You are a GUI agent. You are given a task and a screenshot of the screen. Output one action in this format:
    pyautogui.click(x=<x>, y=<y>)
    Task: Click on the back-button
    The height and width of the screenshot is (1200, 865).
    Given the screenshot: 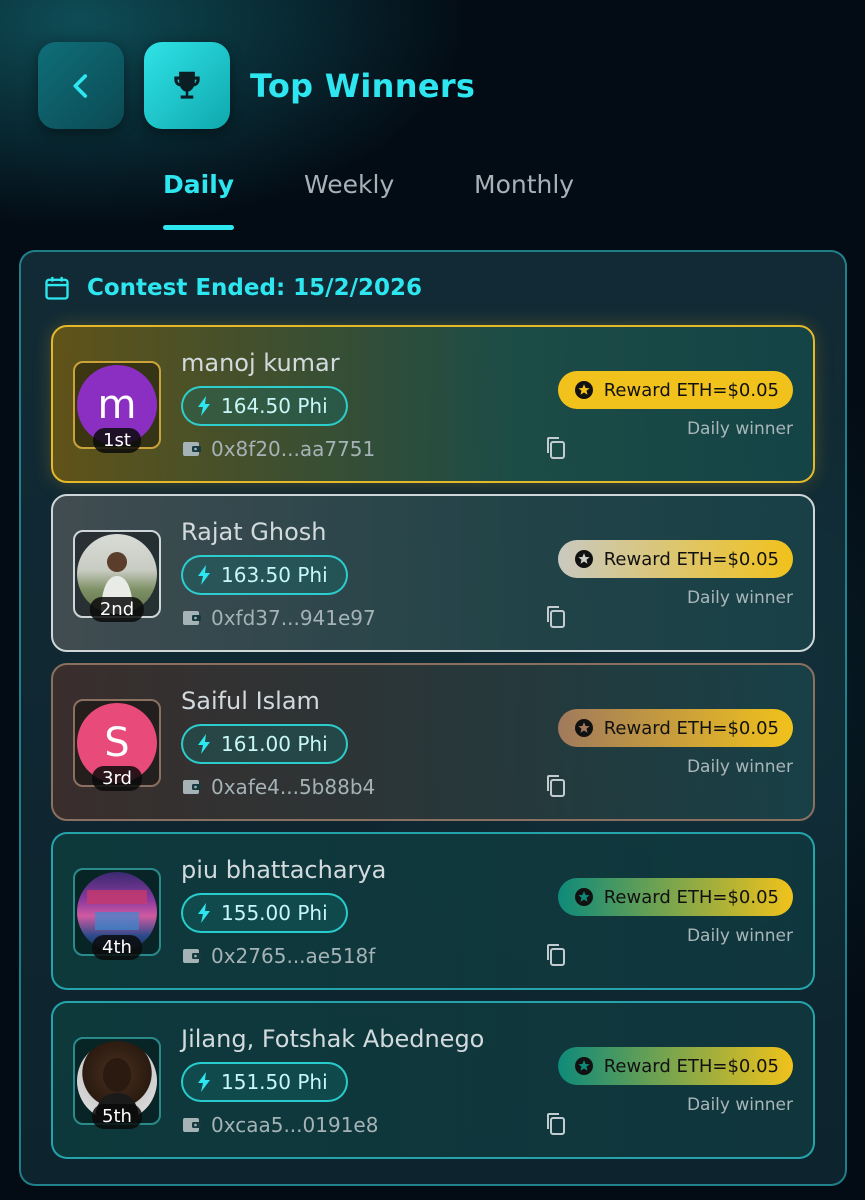 What is the action you would take?
    pyautogui.click(x=81, y=85)
    